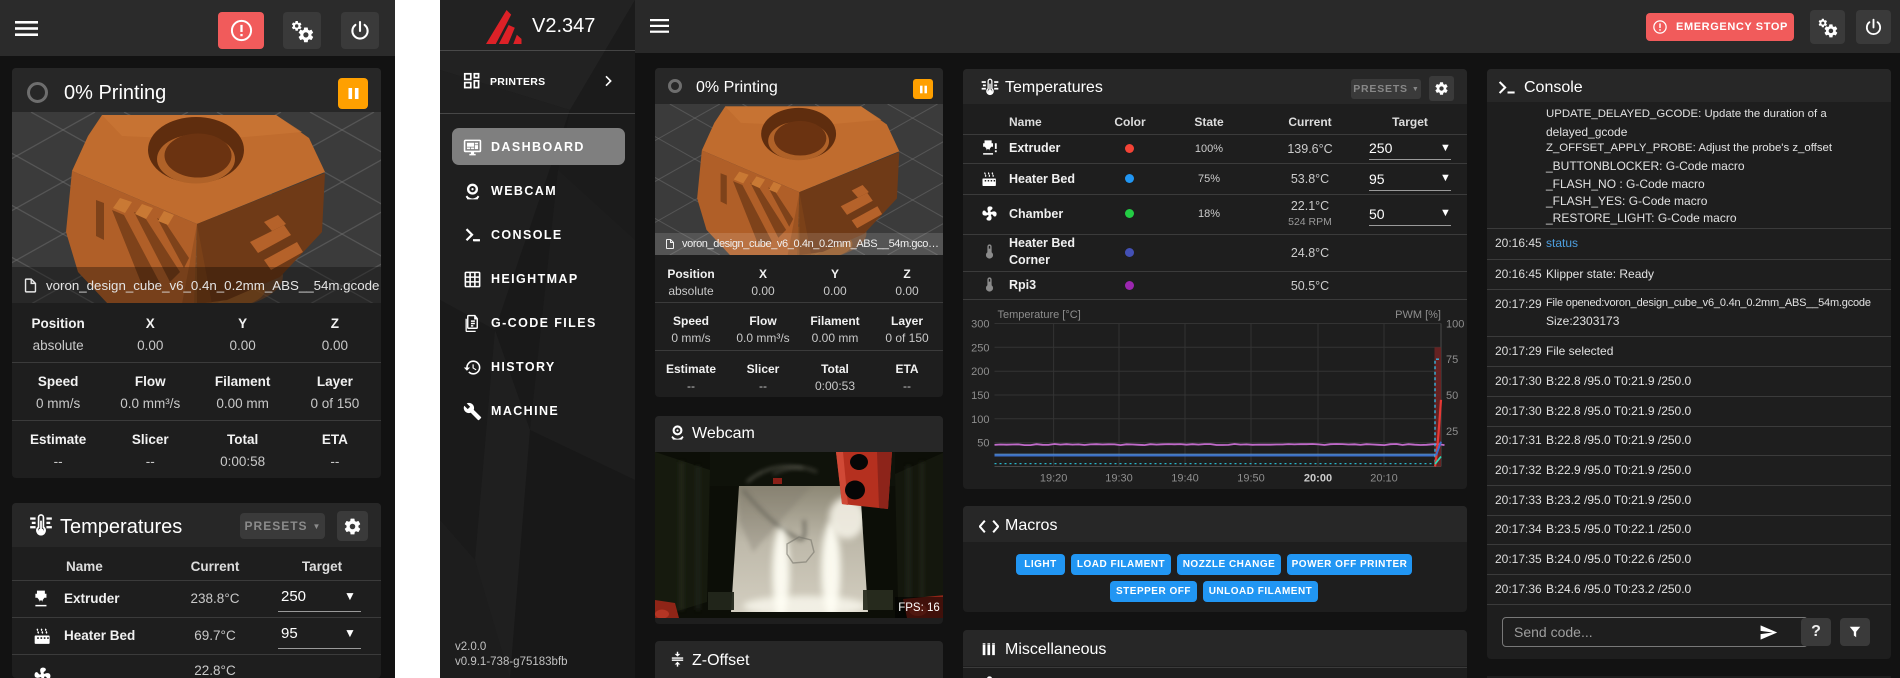 Image resolution: width=1900 pixels, height=678 pixels. Describe the element at coordinates (1452, 432) in the screenshot. I see `svg-text: 25` at that location.